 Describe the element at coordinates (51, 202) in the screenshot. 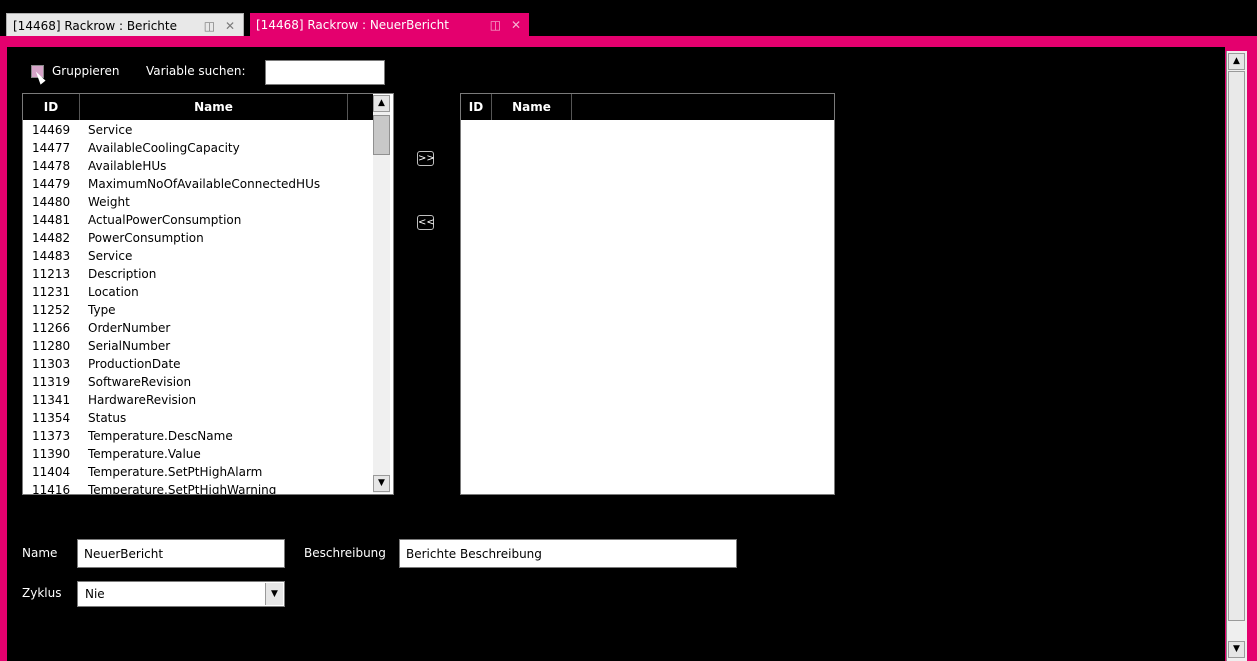

I see `row-id: 14480` at that location.